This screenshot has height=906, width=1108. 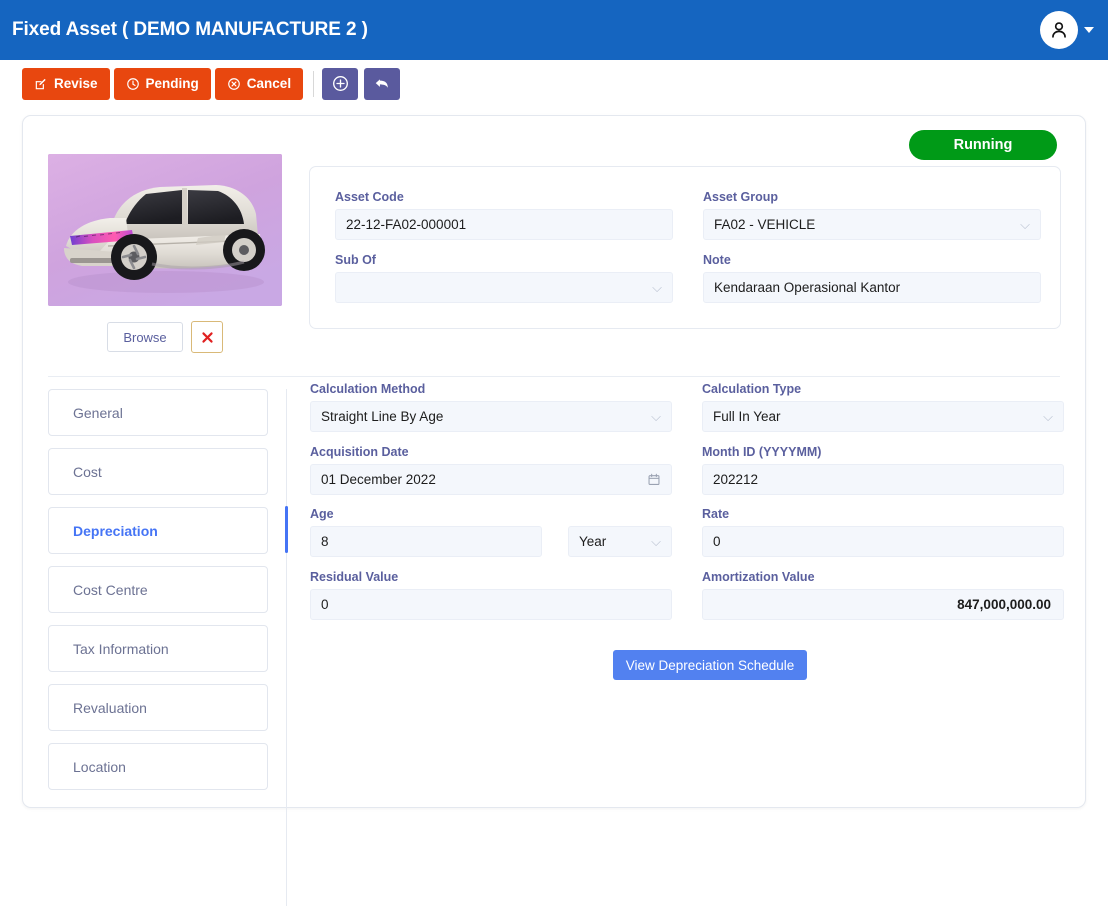 I want to click on vehicle-illustration, so click(x=165, y=230).